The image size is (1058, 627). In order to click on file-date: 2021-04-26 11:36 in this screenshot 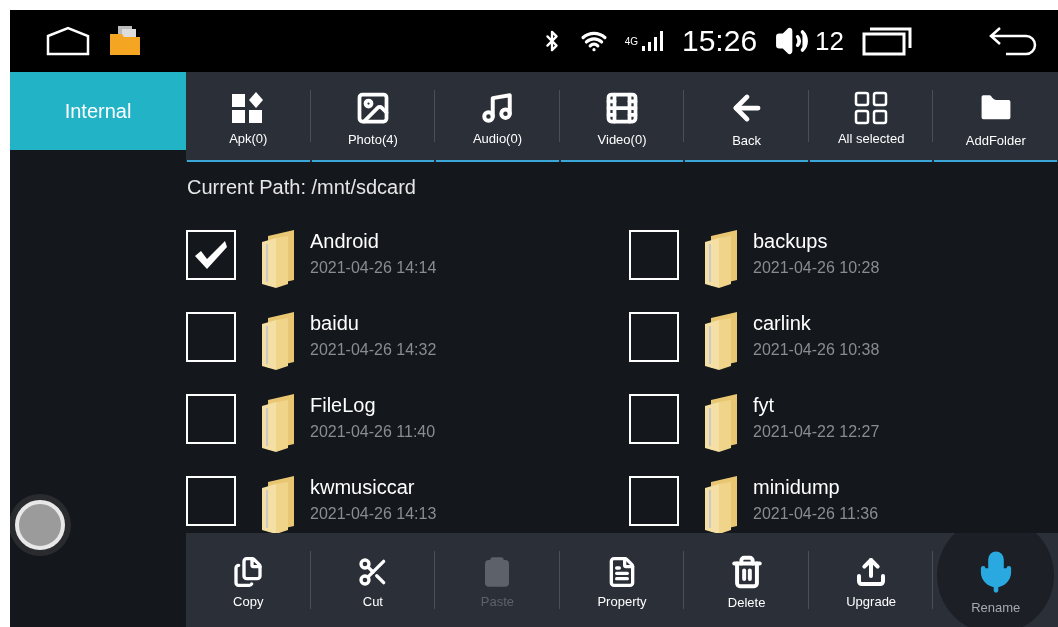, I will do `click(816, 514)`.